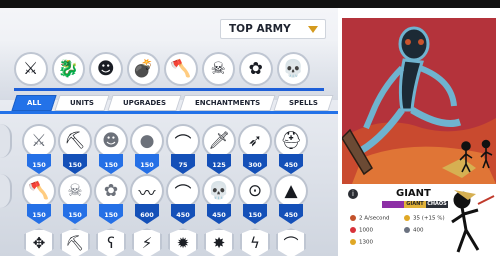 This screenshot has width=500, height=256. Describe the element at coordinates (413, 193) in the screenshot. I see `unit-title: GIANT` at that location.